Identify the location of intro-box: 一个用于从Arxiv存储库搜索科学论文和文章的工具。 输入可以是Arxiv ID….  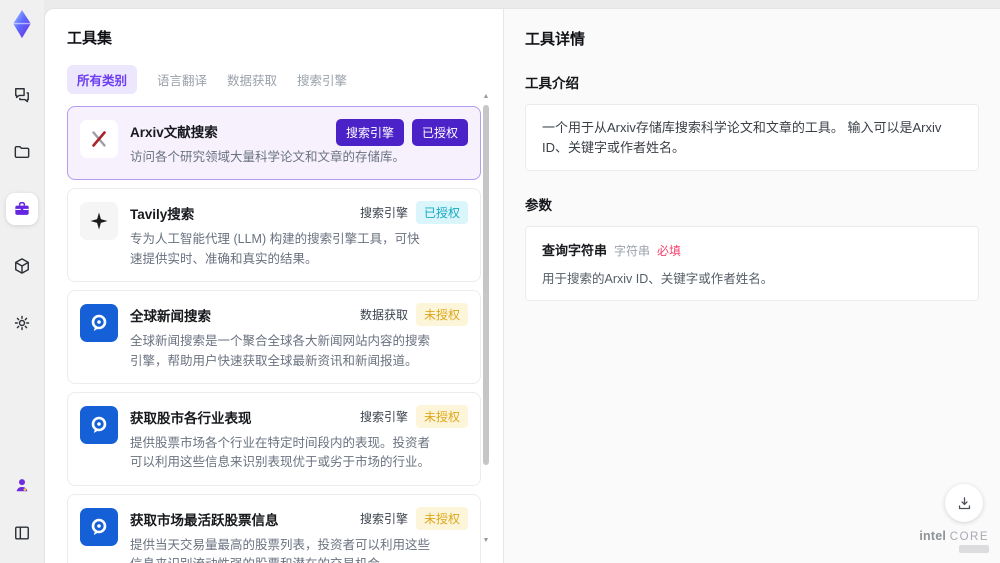
(752, 137).